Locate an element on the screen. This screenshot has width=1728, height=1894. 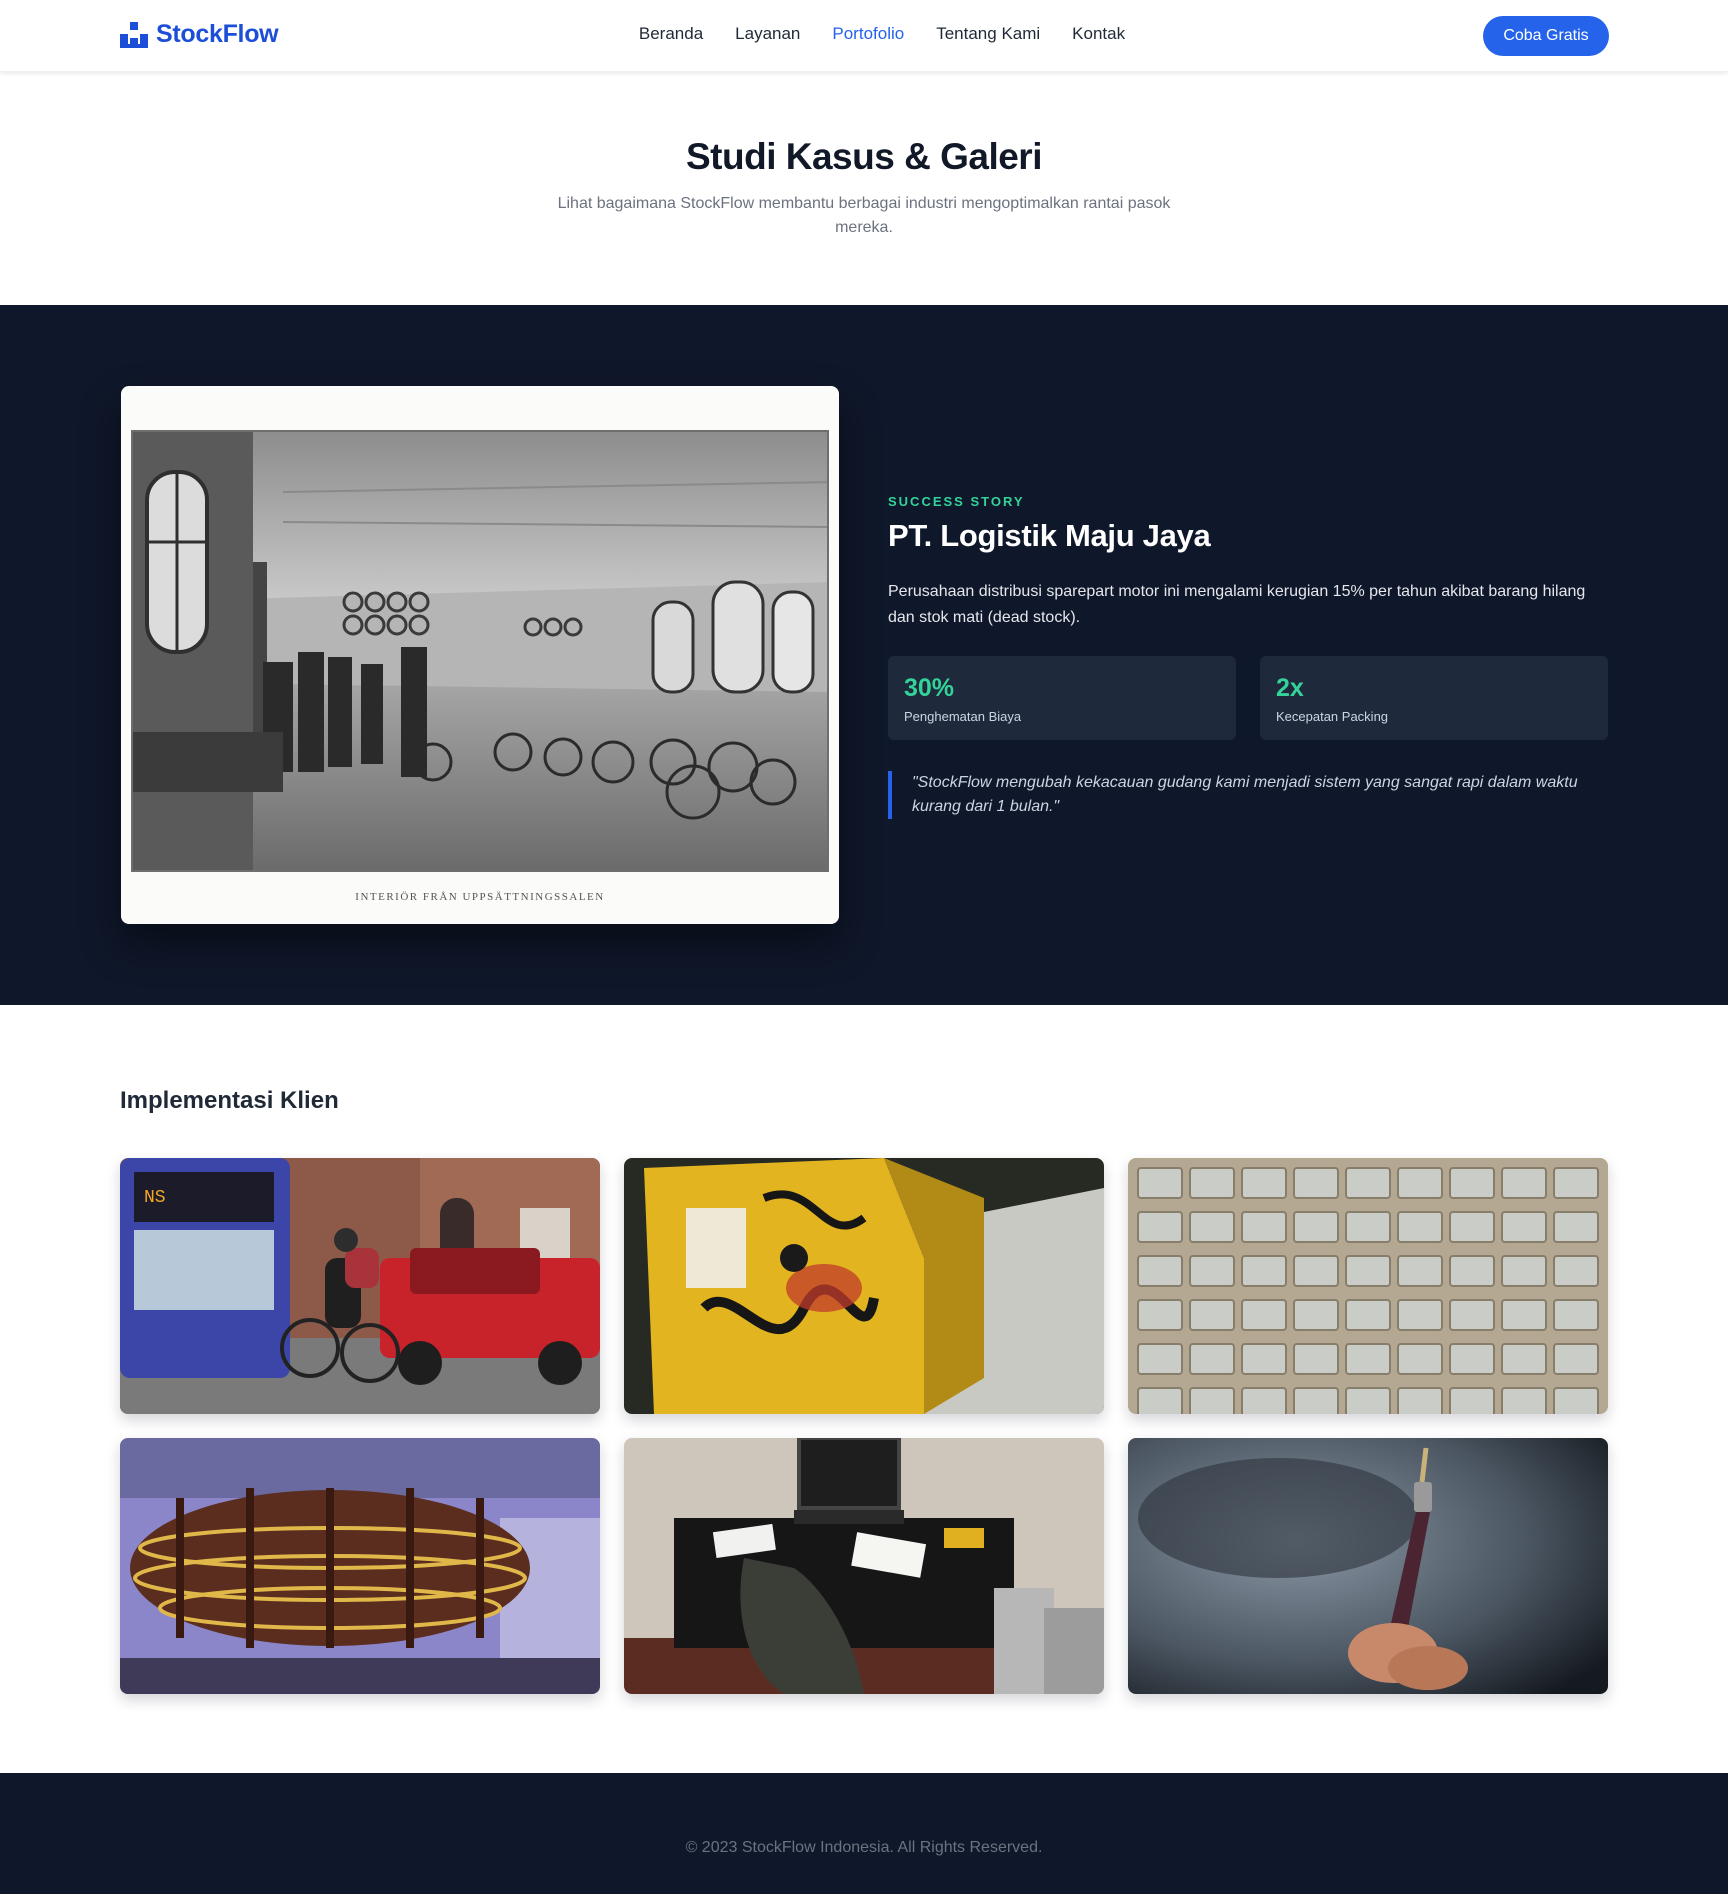
gallery-image-mall-sculpture is located at coordinates (360, 1566).